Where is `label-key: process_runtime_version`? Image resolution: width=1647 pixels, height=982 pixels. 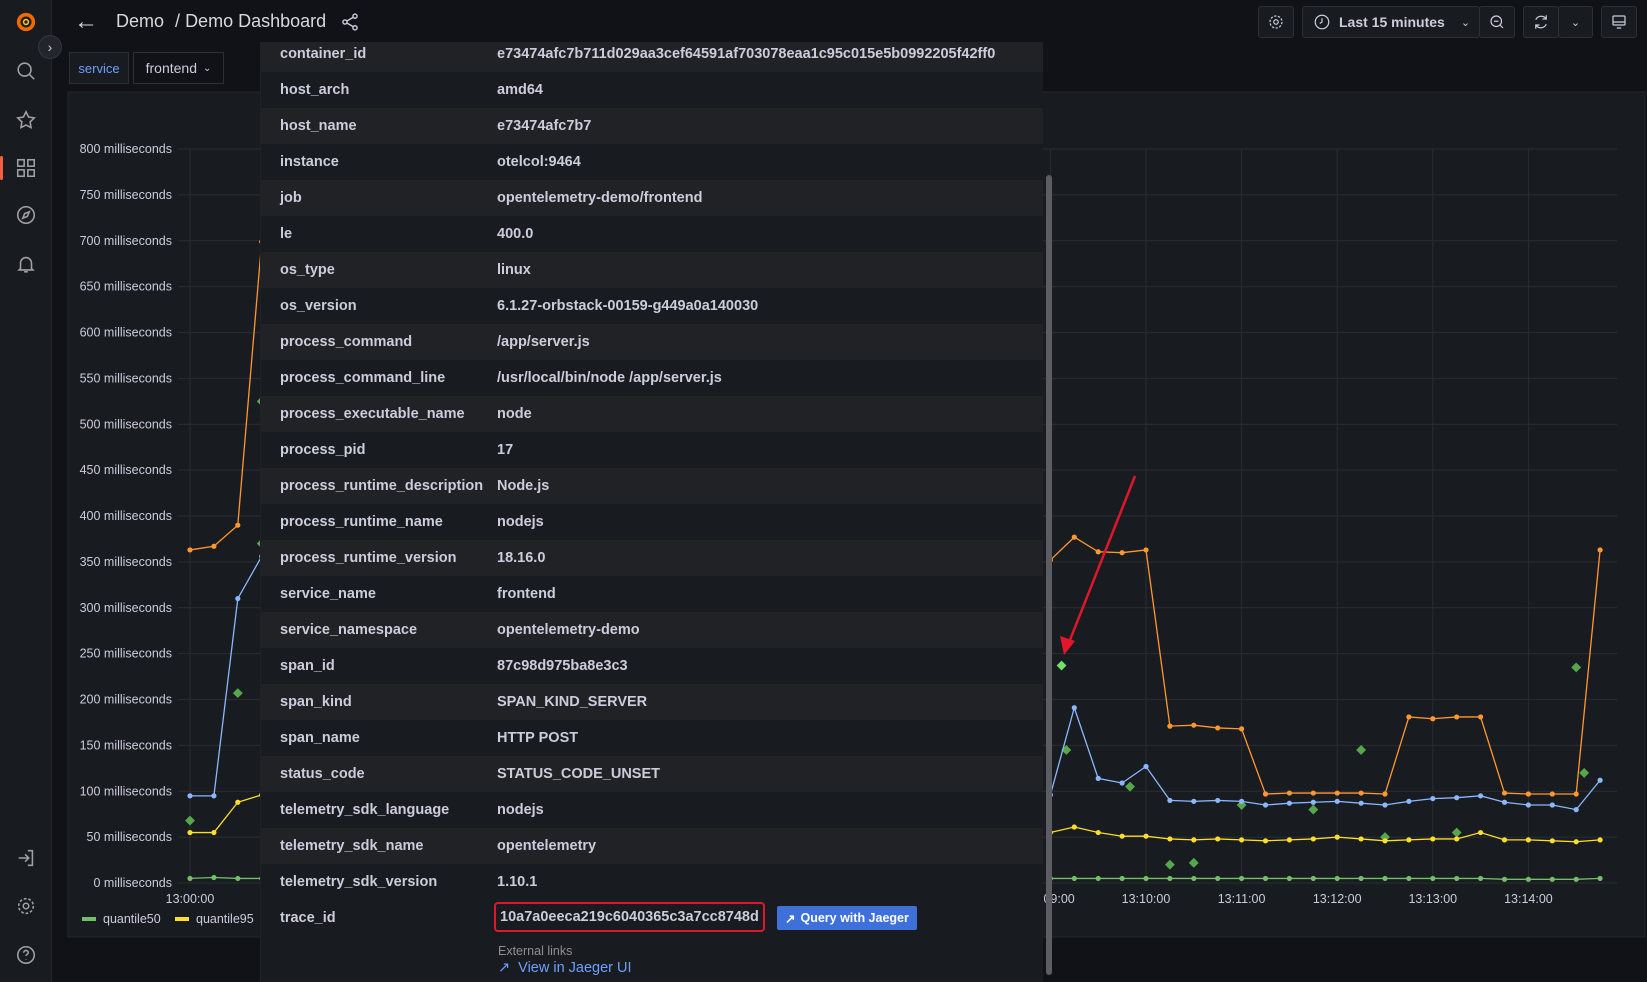
label-key: process_runtime_version is located at coordinates (368, 558).